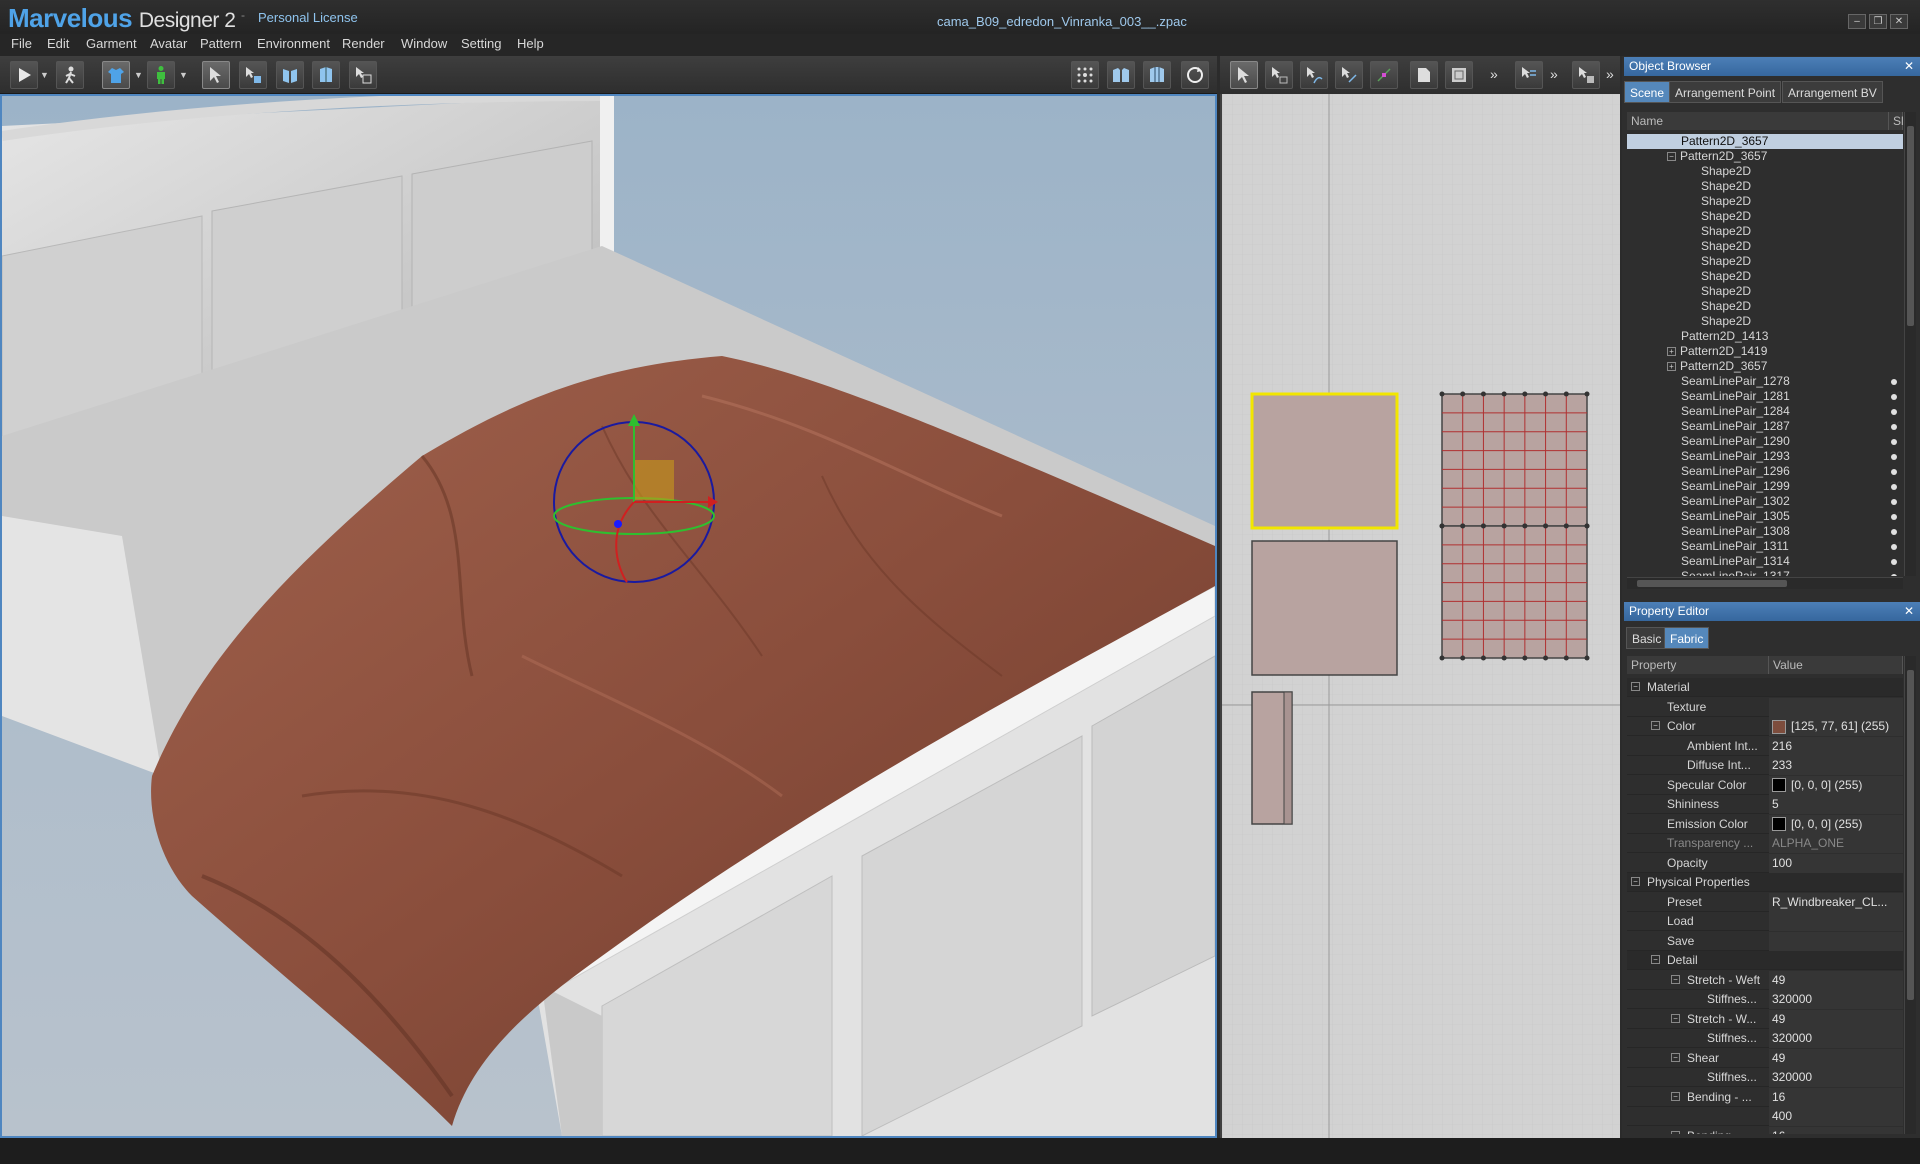 The width and height of the screenshot is (1920, 1164). I want to click on create-rectangle-icon, so click(1424, 75).